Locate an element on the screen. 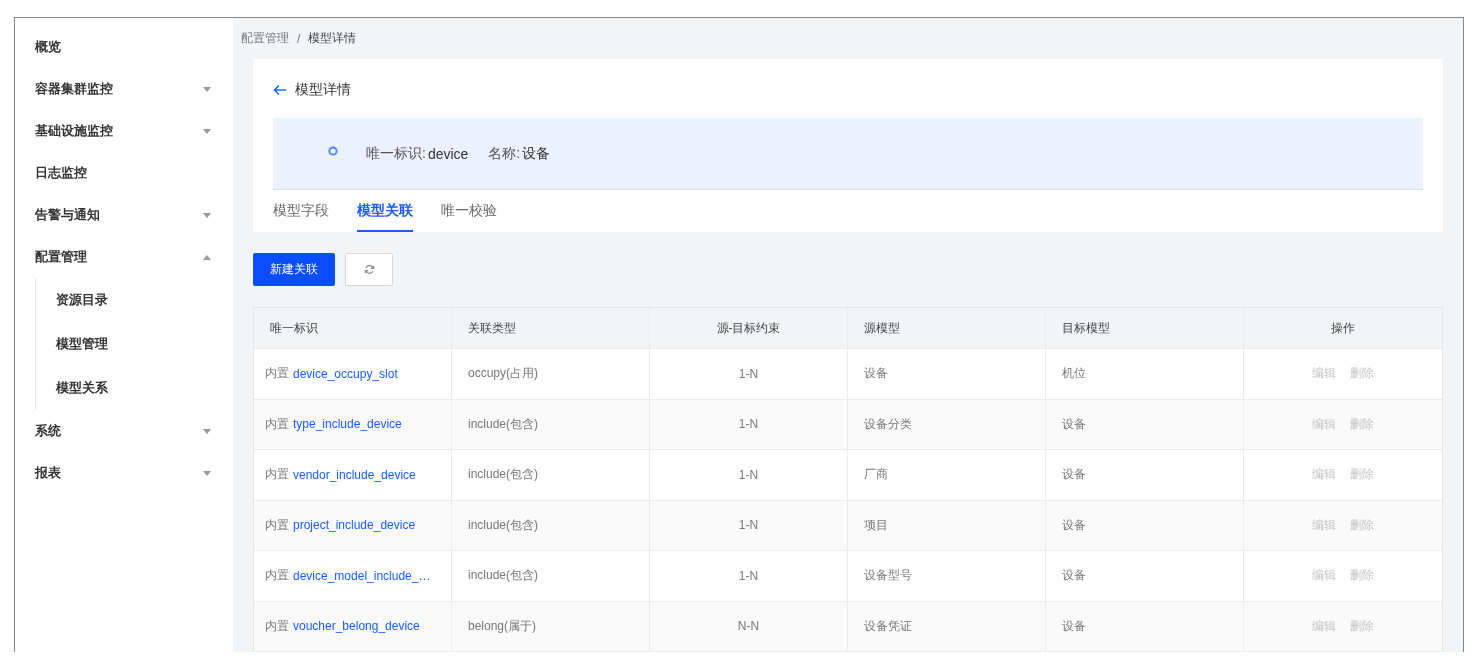 The width and height of the screenshot is (1478, 658). table-cell: 项目 is located at coordinates (947, 525).